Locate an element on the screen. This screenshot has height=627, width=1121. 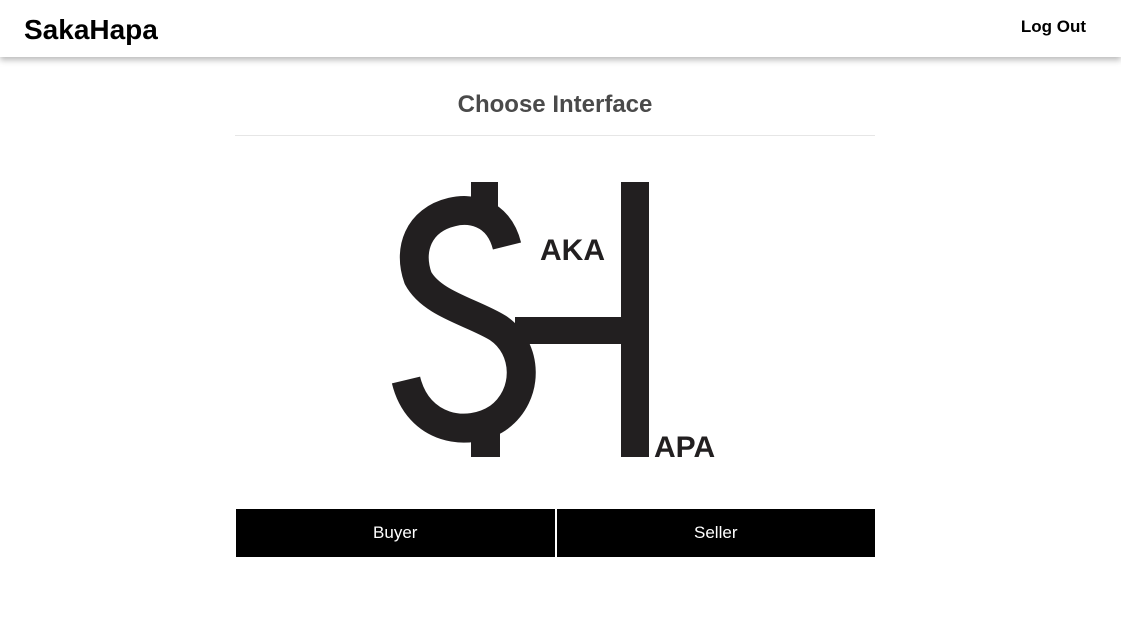
logo-text-bottom: APA is located at coordinates (684, 445).